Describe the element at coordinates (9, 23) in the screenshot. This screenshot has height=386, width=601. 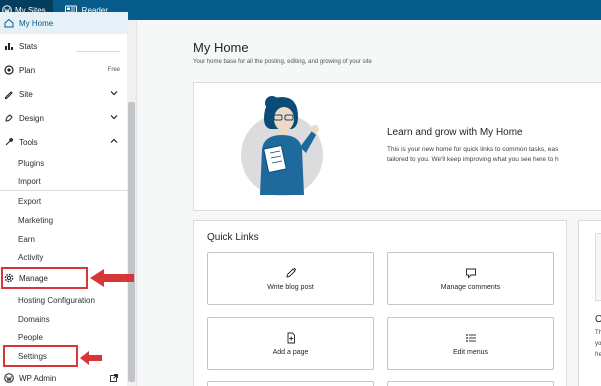
I see `home-icon` at that location.